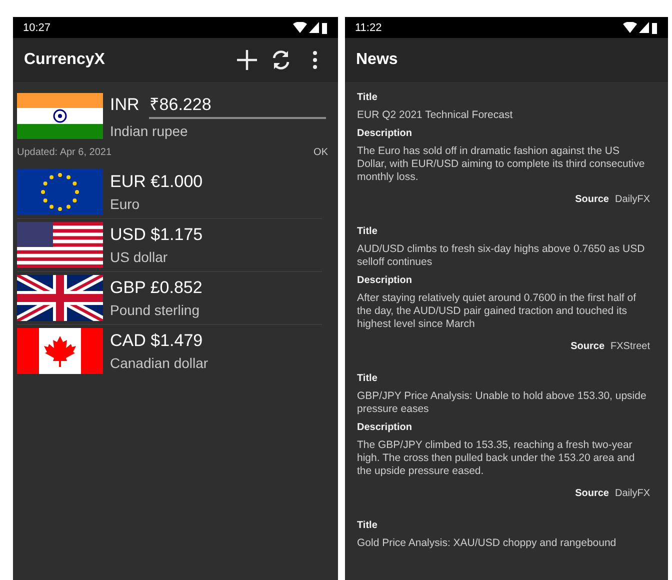 The image size is (672, 580). I want to click on article-title: GBP/JPY Price Analysis: Unable to hold above 153.30, upside pressure eases, so click(502, 403).